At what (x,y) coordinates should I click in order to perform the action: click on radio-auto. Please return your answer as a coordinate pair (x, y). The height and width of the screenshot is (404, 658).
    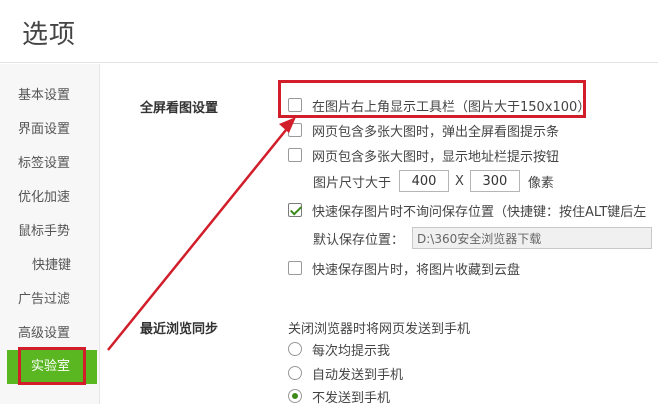
    Looking at the image, I should click on (295, 373).